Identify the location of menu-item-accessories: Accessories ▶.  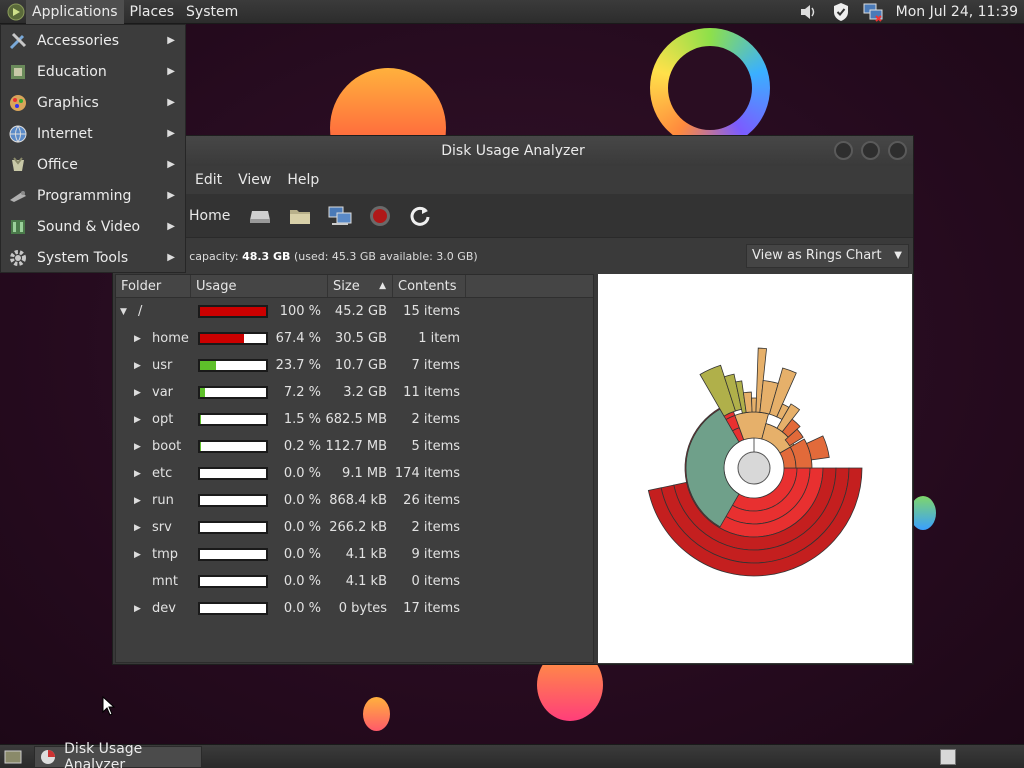
(93, 40).